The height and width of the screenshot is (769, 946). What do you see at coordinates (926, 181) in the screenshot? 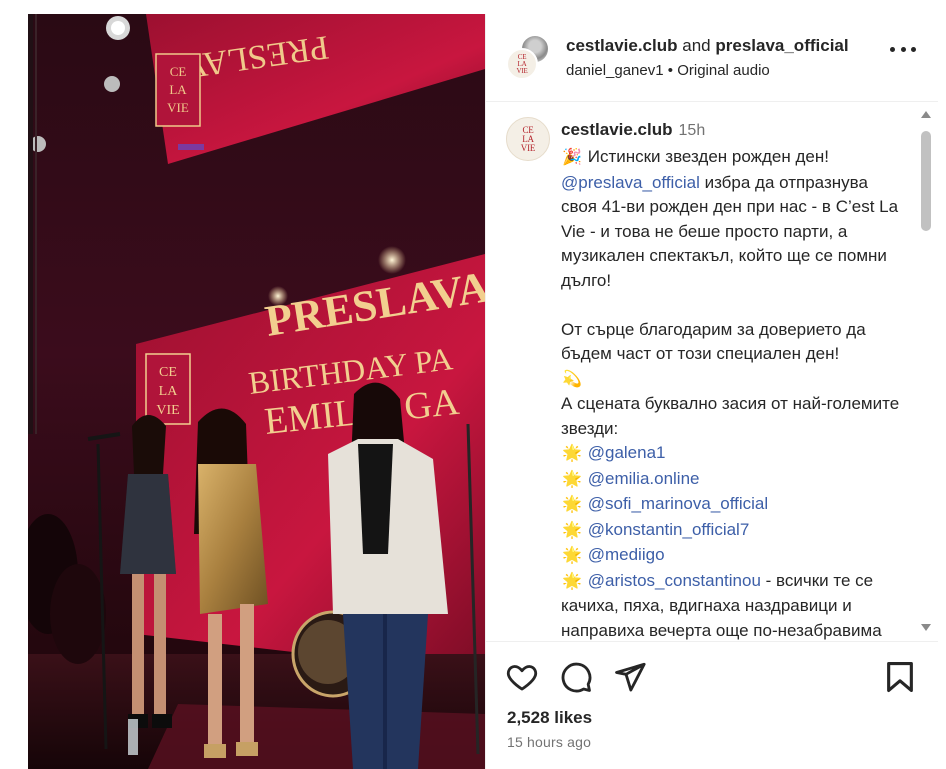
I see `scrollbar-thumb` at bounding box center [926, 181].